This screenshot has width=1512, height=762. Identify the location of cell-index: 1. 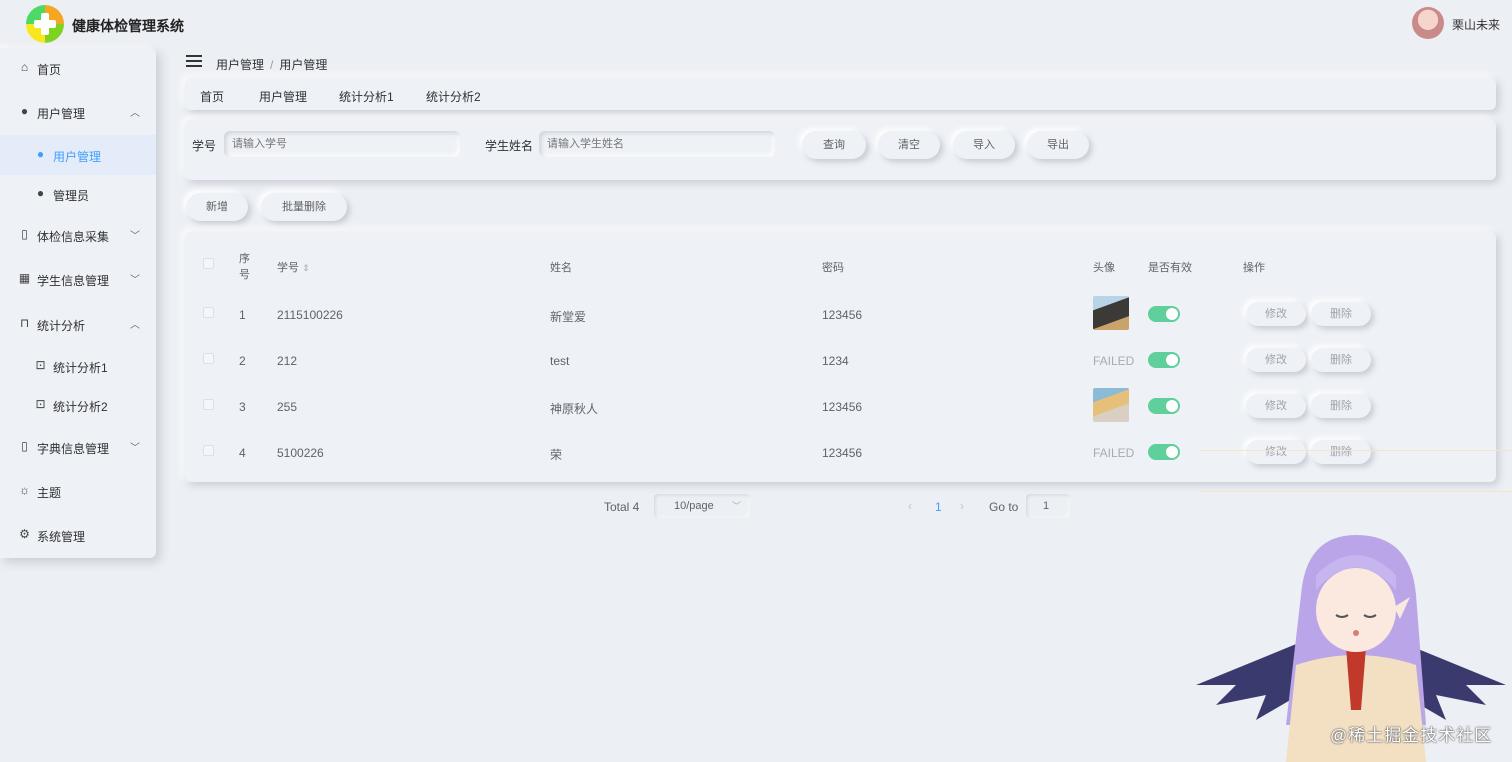
(242, 315).